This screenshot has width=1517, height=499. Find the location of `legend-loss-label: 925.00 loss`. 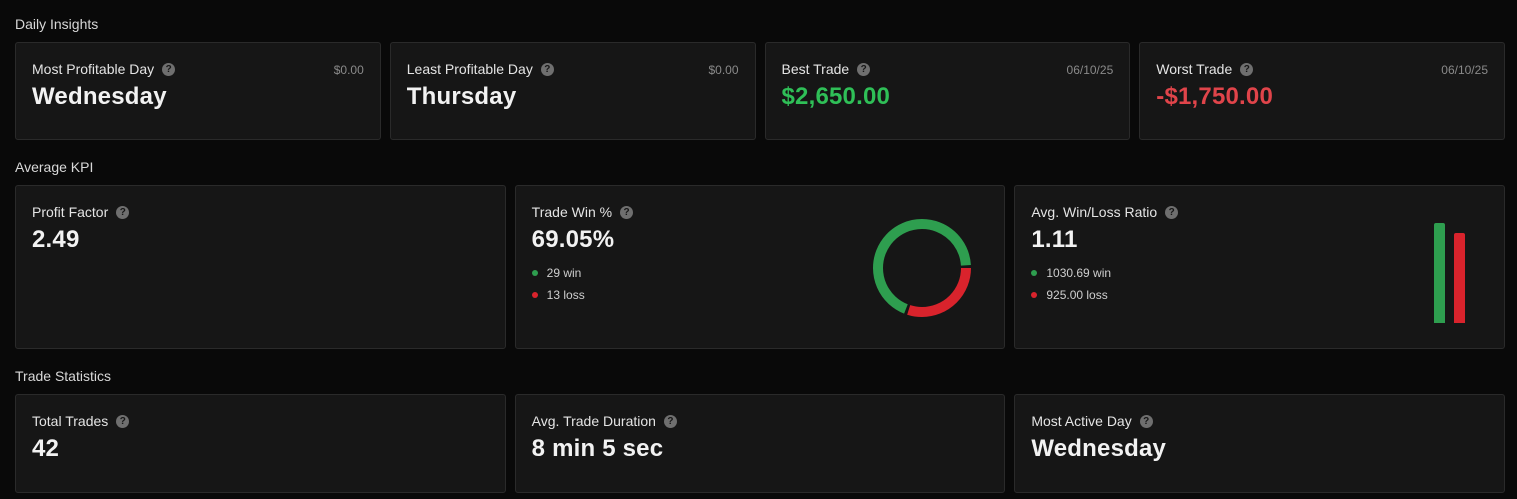

legend-loss-label: 925.00 loss is located at coordinates (1077, 295).